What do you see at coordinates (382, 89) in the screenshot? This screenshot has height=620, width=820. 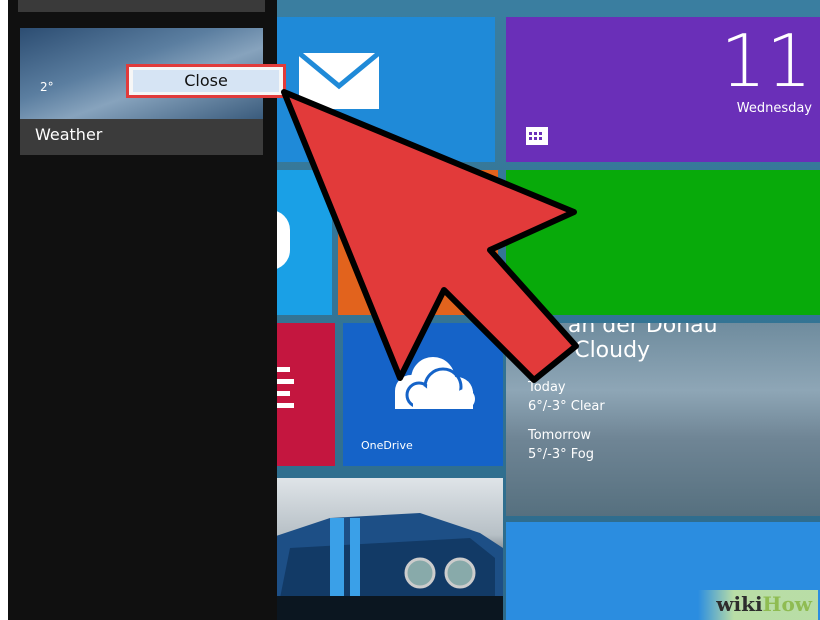 I see `mail-tile` at bounding box center [382, 89].